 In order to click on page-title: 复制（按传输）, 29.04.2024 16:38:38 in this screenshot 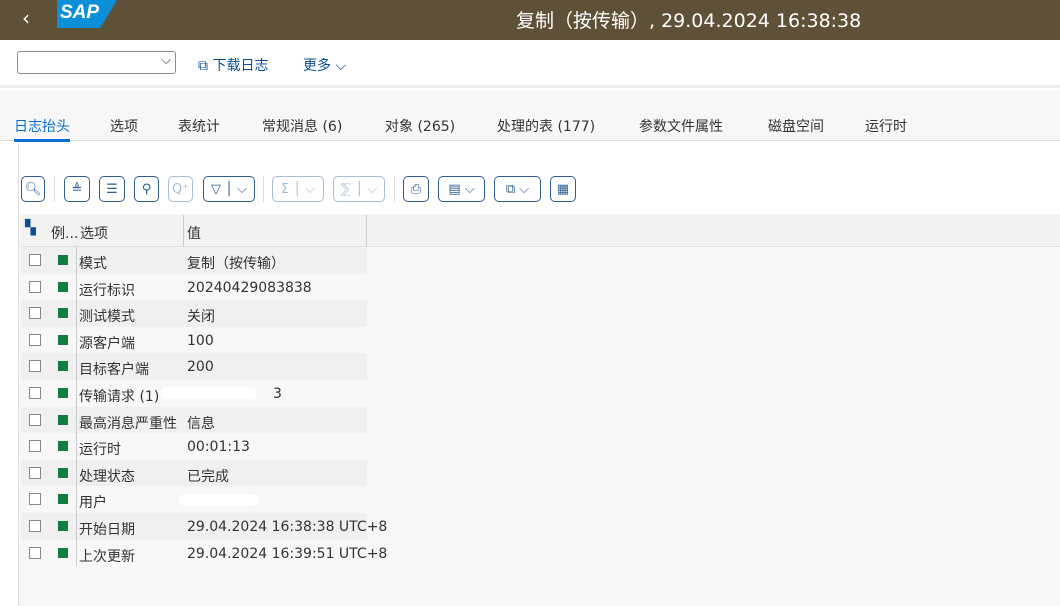, I will do `click(689, 21)`.